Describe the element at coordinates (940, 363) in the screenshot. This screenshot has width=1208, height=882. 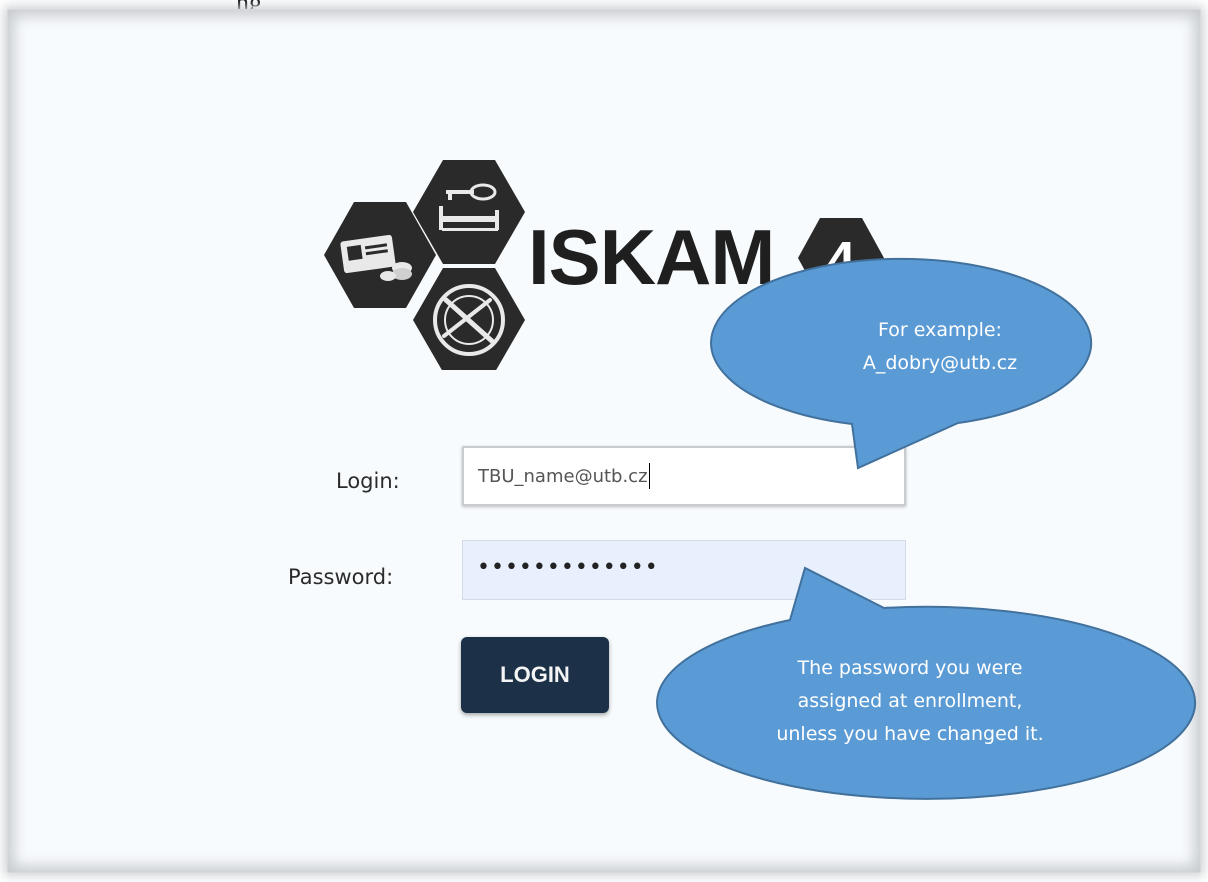
I see `login-hint-line: A_dobry@utb.cz` at that location.